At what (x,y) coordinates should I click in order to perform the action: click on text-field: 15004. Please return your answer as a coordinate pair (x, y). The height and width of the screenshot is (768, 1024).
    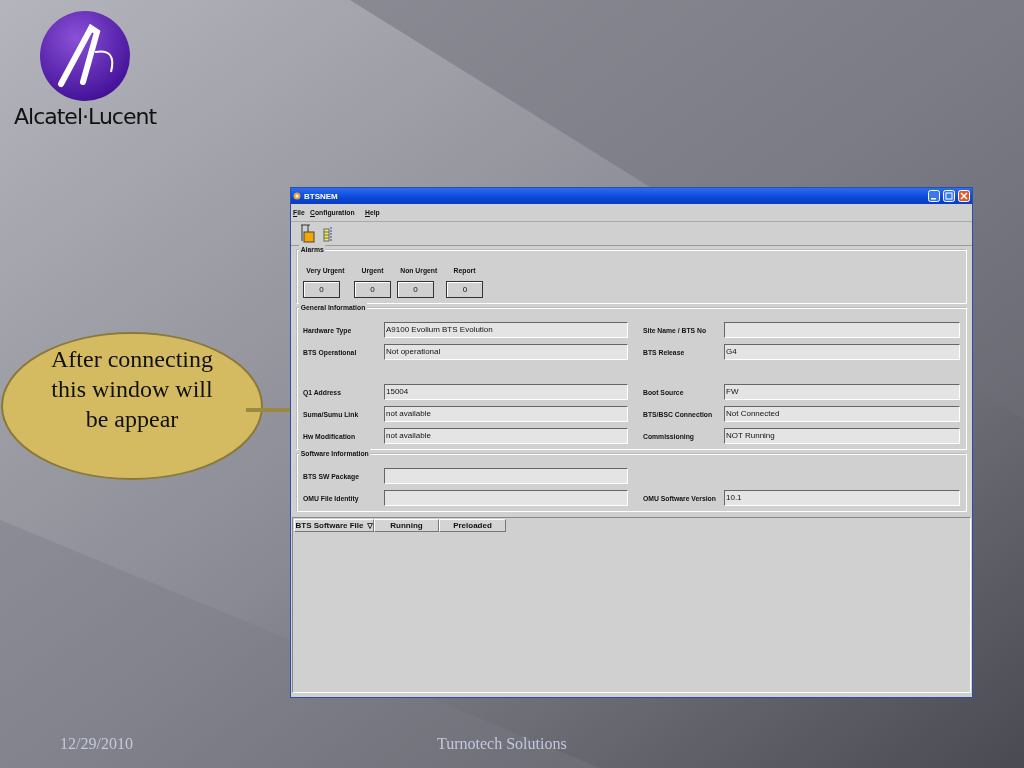
    Looking at the image, I should click on (506, 392).